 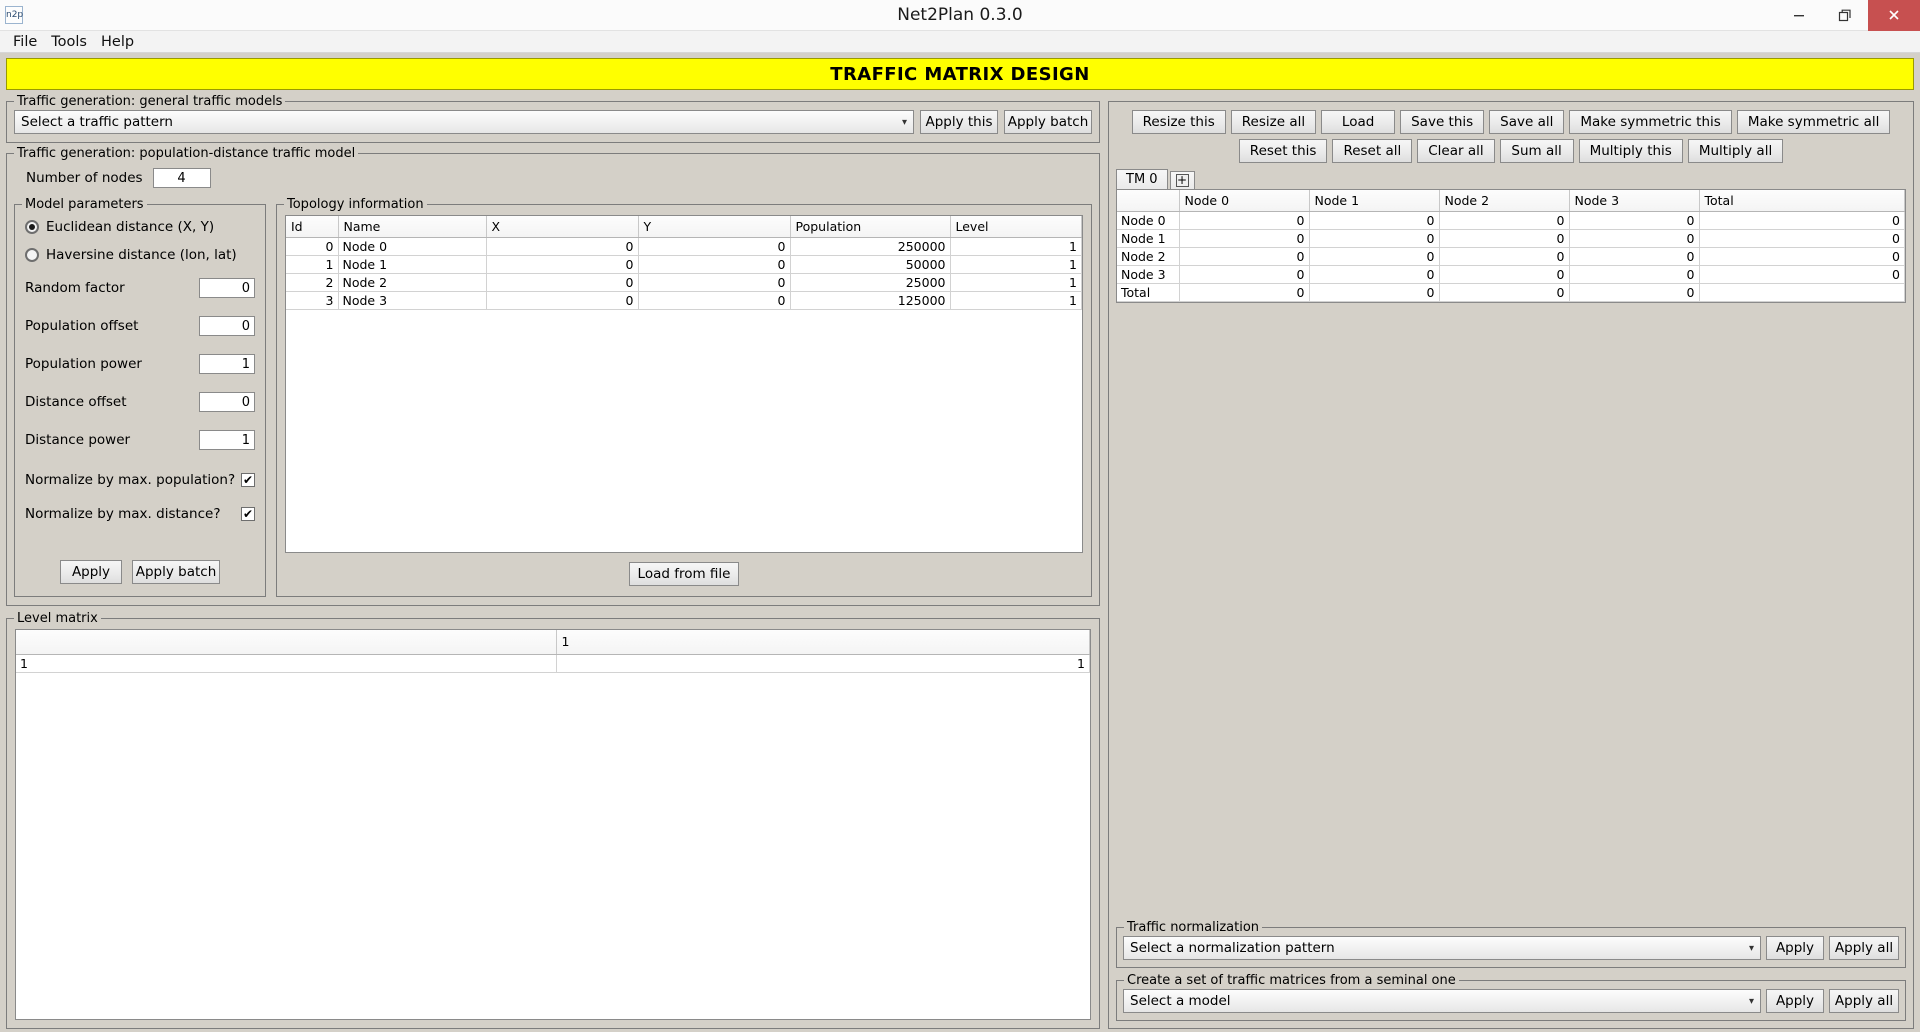 I want to click on traffic-pattern-select: Select a traffic pattern ▾, so click(x=464, y=122).